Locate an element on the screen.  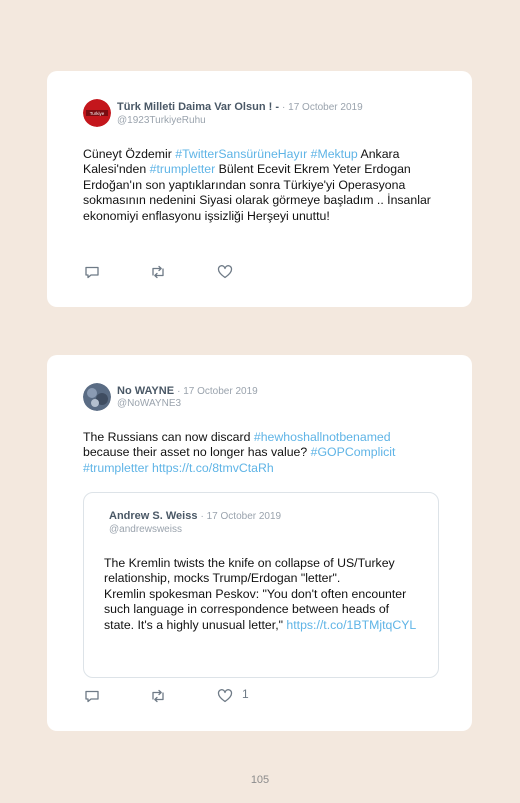
text-segment: because their asset no longer has value? is located at coordinates (197, 452).